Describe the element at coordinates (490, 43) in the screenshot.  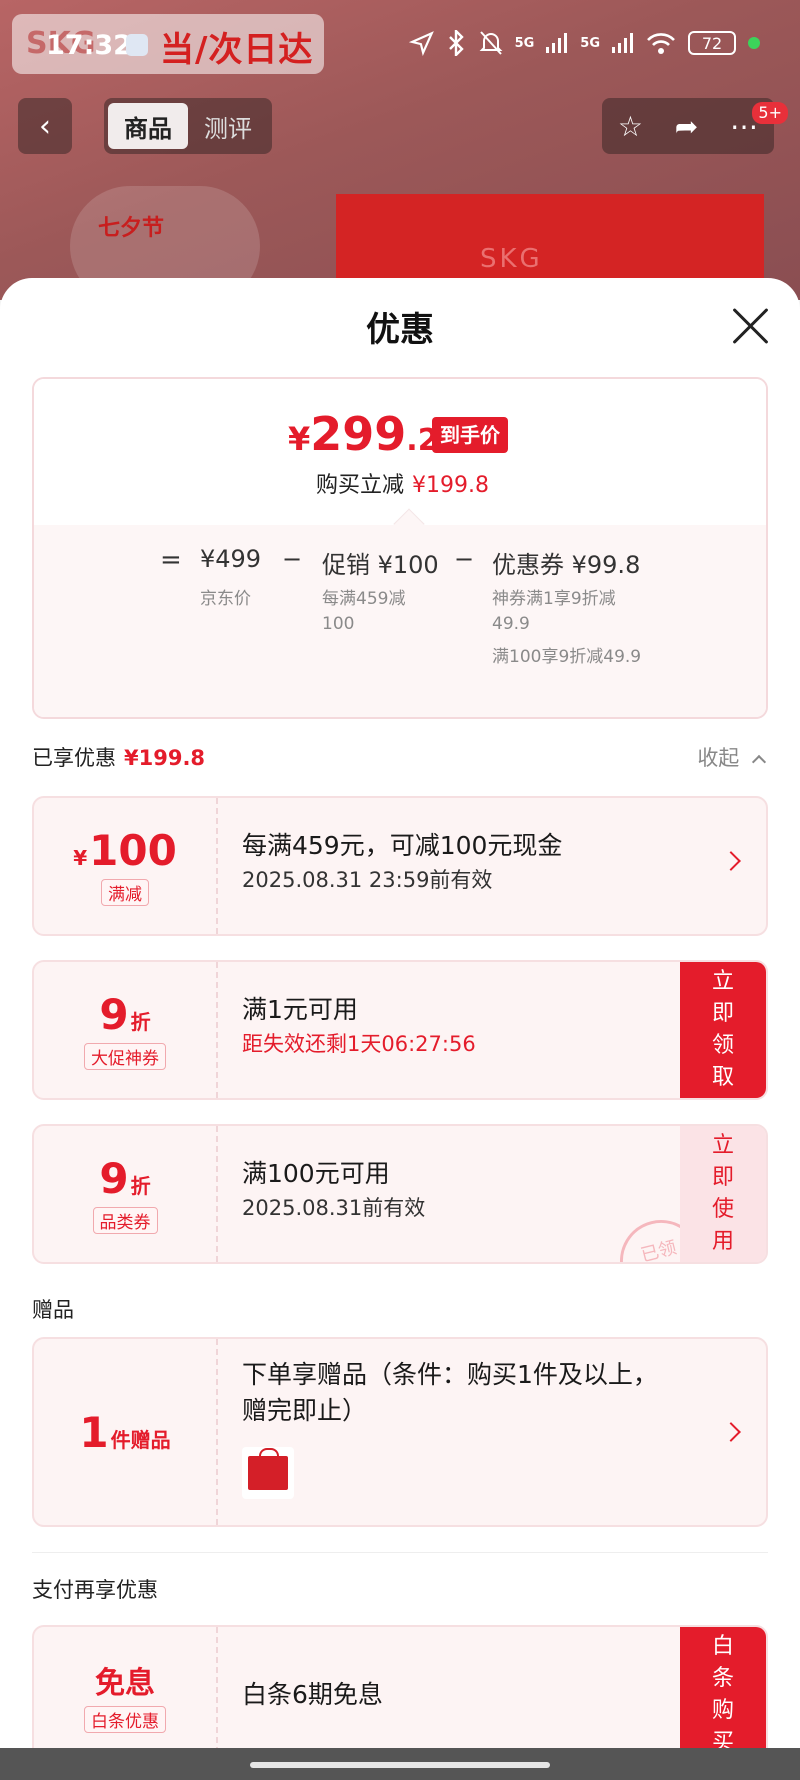
I see `mute-bell-icon` at that location.